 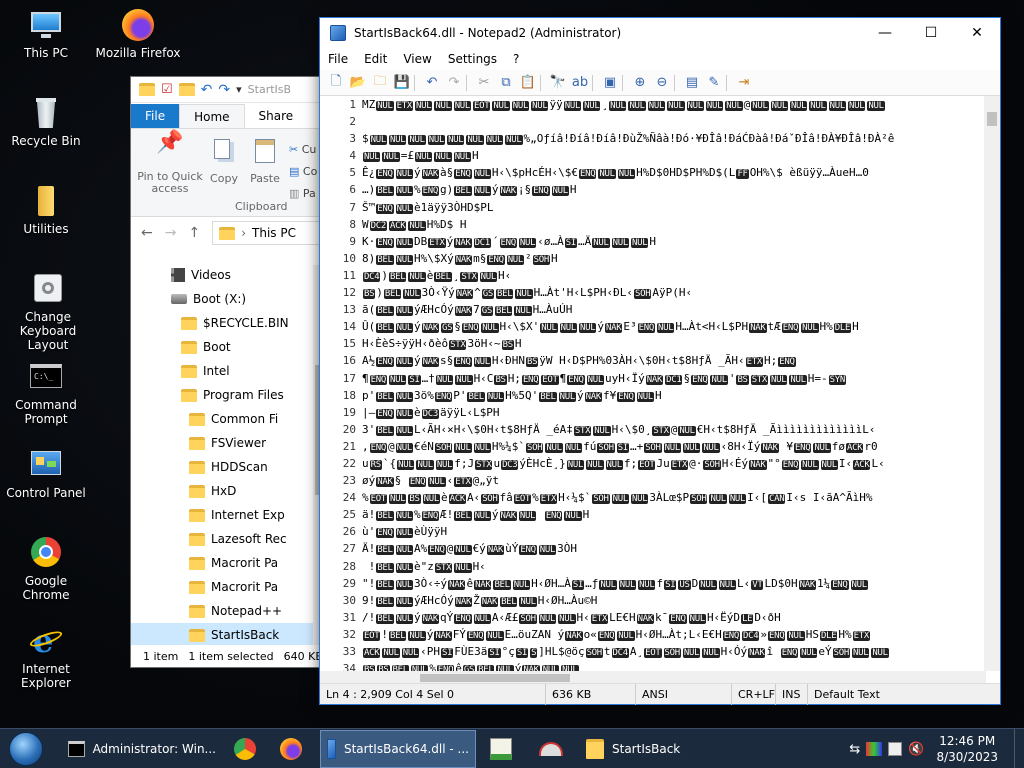 What do you see at coordinates (46, 657) in the screenshot?
I see `desktop-icon-internet-explorer: e Internet Explorer` at bounding box center [46, 657].